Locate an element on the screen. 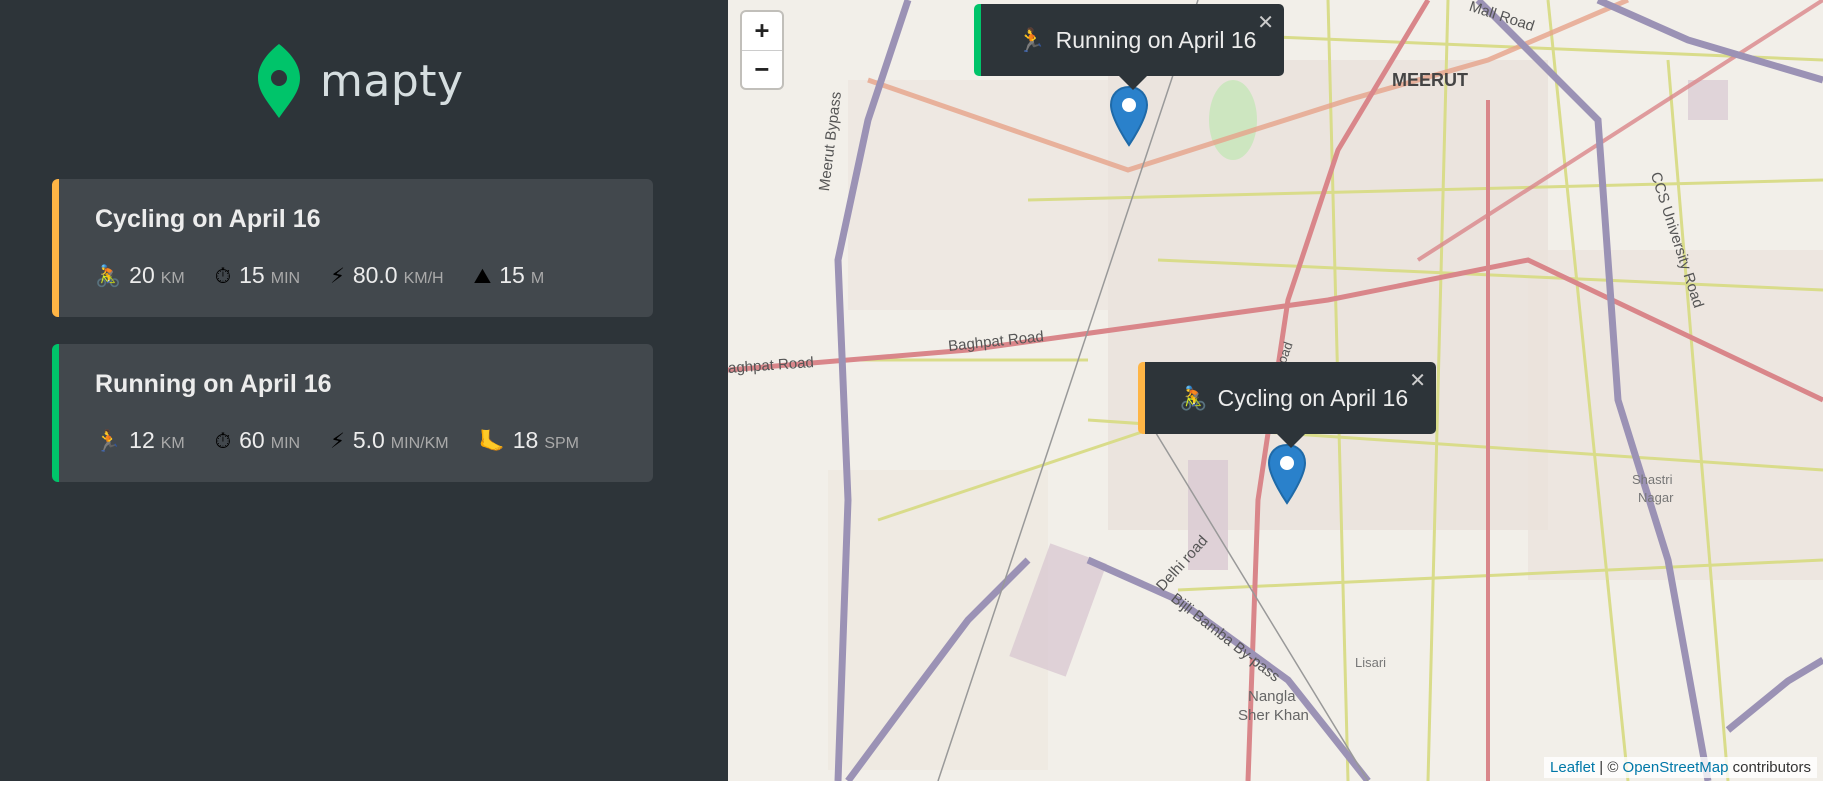  detail-value: 5.0 is located at coordinates (368, 440).